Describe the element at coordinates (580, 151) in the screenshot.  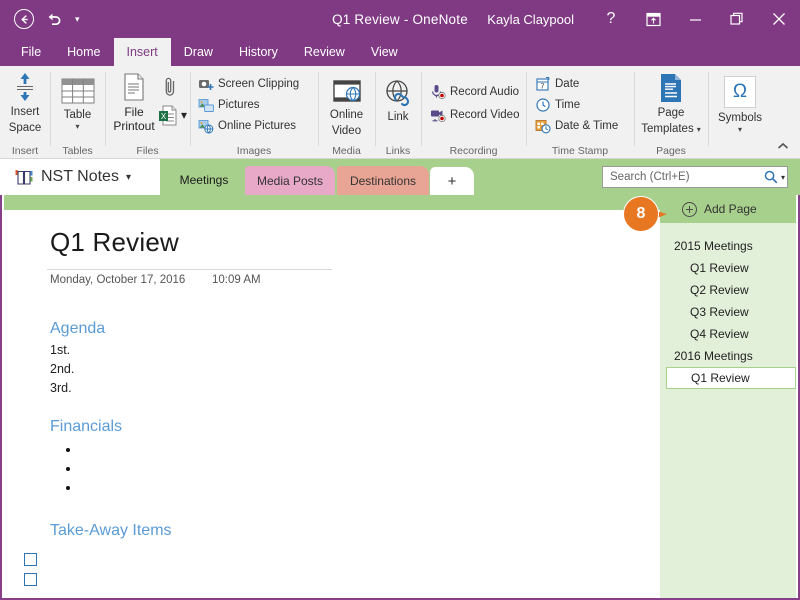
I see `group-label-timestamp: Time Stamp` at that location.